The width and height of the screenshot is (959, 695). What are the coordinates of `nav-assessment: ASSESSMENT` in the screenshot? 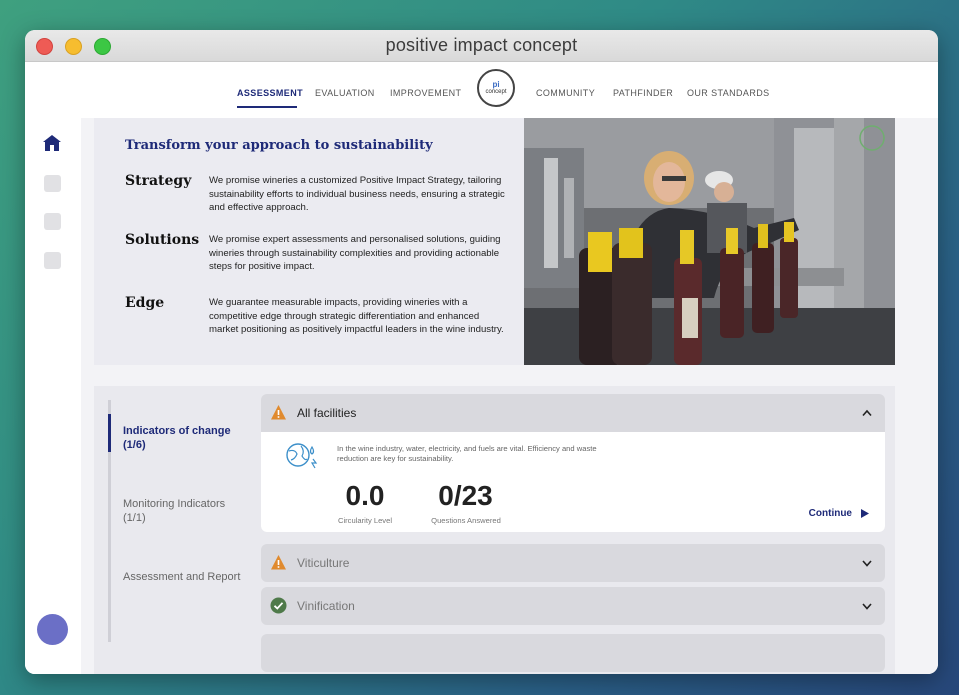 It's located at (270, 93).